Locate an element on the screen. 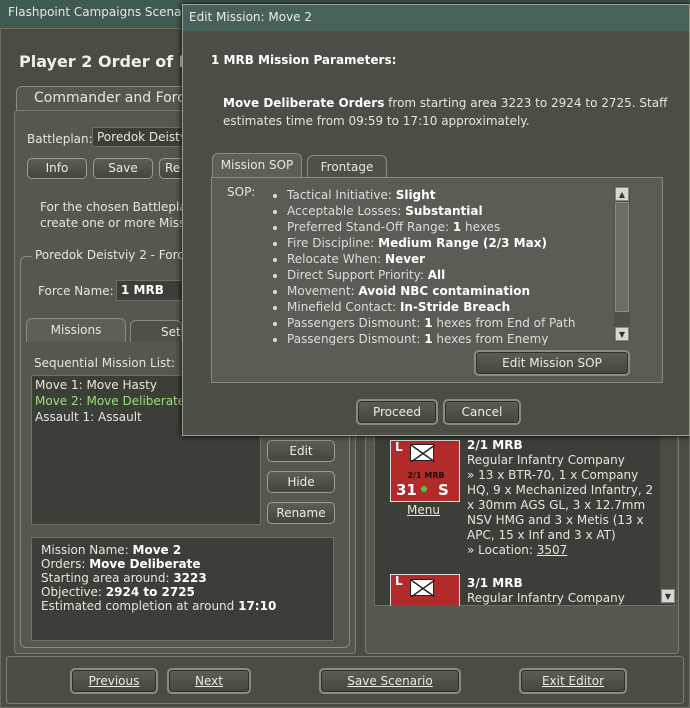 The image size is (690, 708). counter-strength: 31 is located at coordinates (406, 490).